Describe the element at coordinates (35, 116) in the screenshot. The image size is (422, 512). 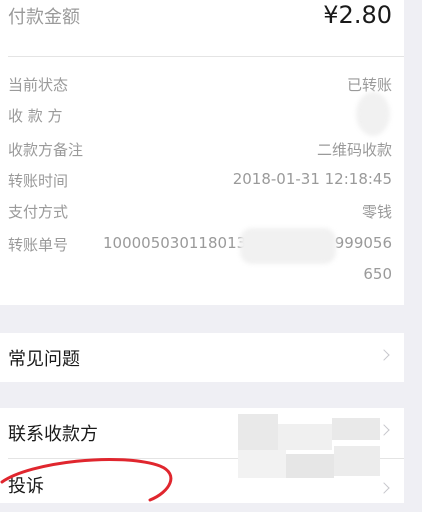
I see `payee-label: 收 款 方` at that location.